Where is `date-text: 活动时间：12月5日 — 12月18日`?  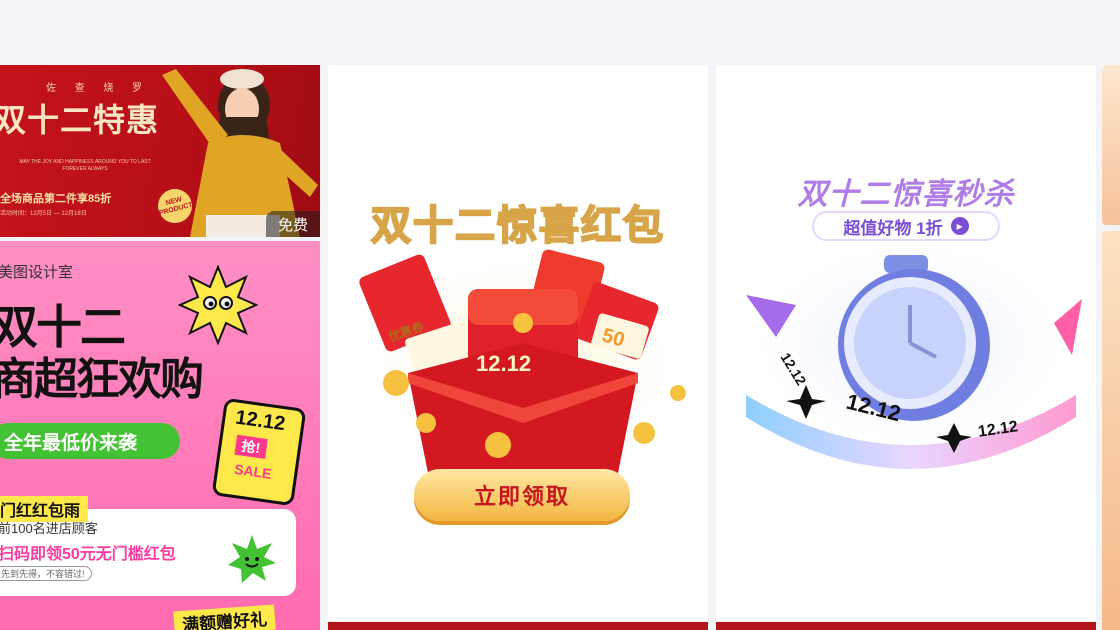 date-text: 活动时间：12月5日 — 12月18日 is located at coordinates (43, 214).